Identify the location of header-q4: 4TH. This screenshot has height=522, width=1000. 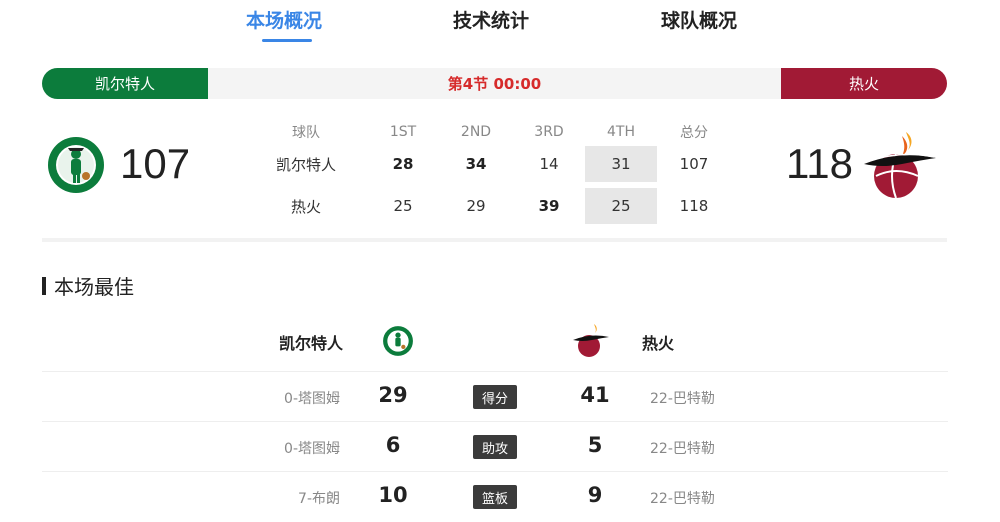
(621, 132).